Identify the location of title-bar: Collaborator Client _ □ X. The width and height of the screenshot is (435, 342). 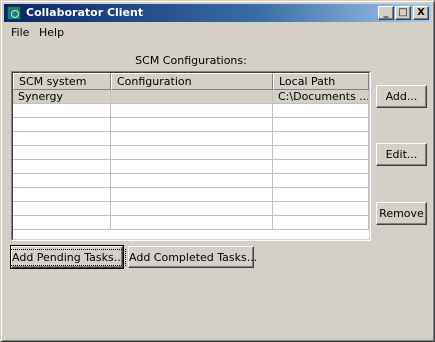
(217, 13).